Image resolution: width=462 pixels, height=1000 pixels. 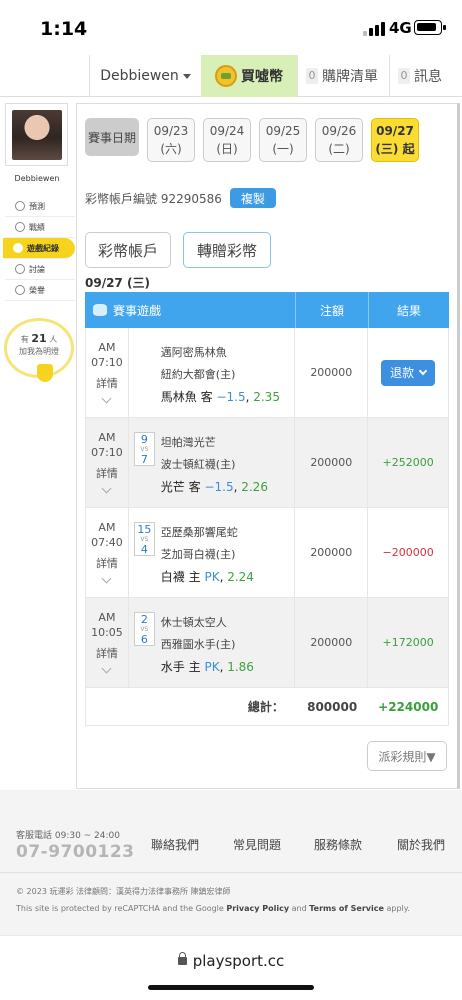 I want to click on medal-icon, so click(x=20, y=290).